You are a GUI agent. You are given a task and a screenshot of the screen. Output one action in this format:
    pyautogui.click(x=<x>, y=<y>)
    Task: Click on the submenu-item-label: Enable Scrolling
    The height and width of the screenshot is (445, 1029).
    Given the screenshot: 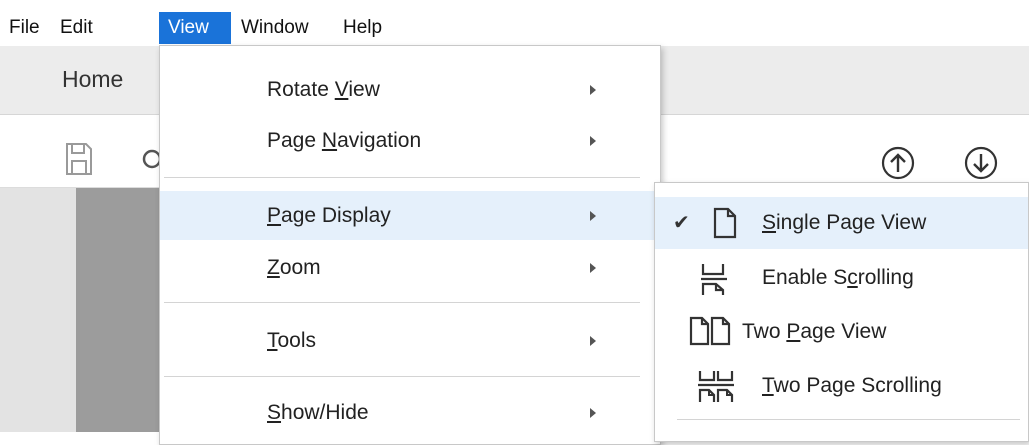 What is the action you would take?
    pyautogui.click(x=838, y=278)
    